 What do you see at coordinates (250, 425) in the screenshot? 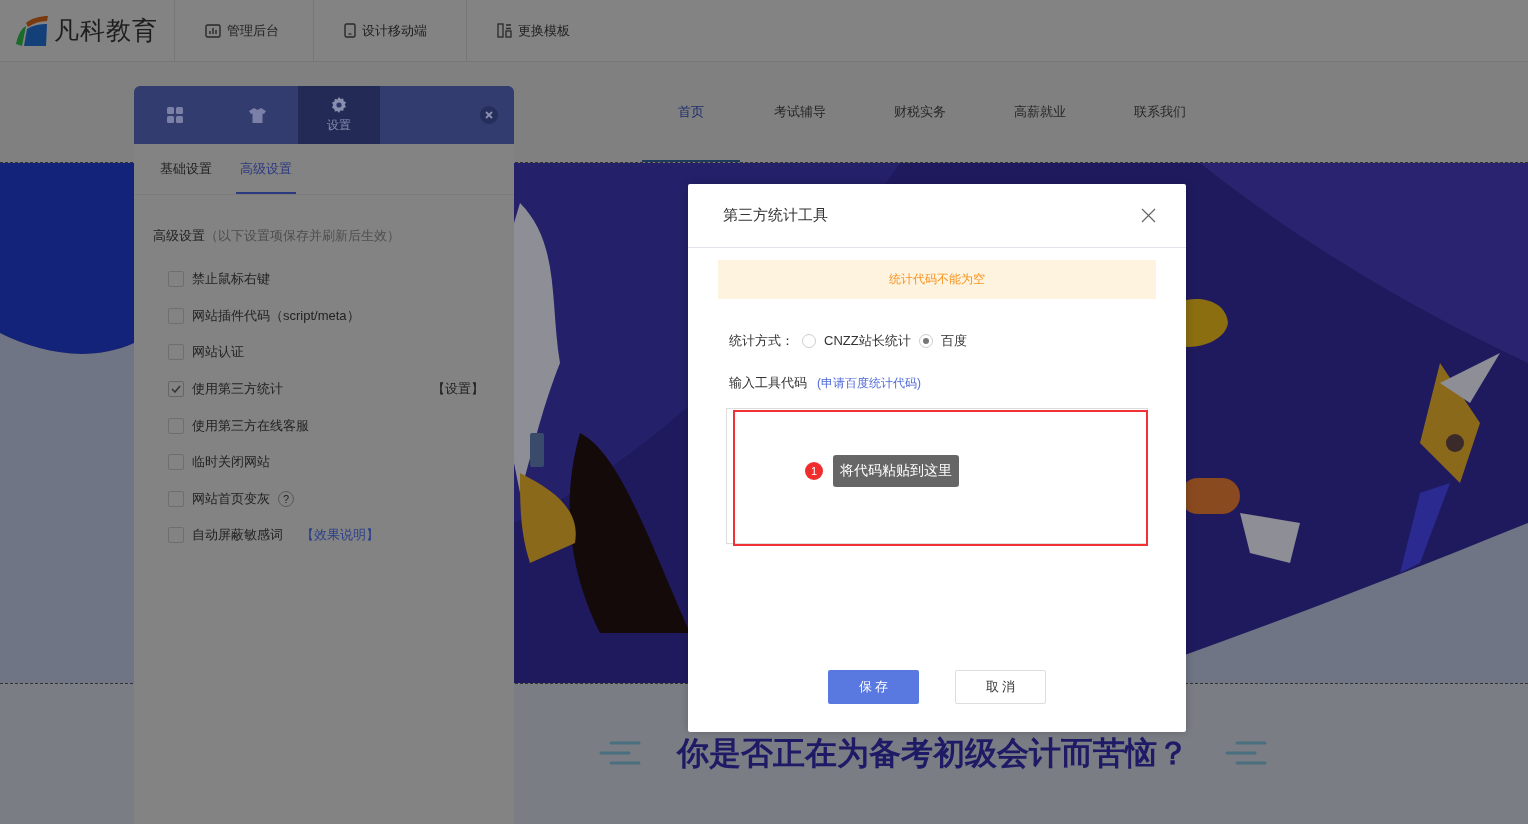
I see `option-label: 使用第三方在线客服` at bounding box center [250, 425].